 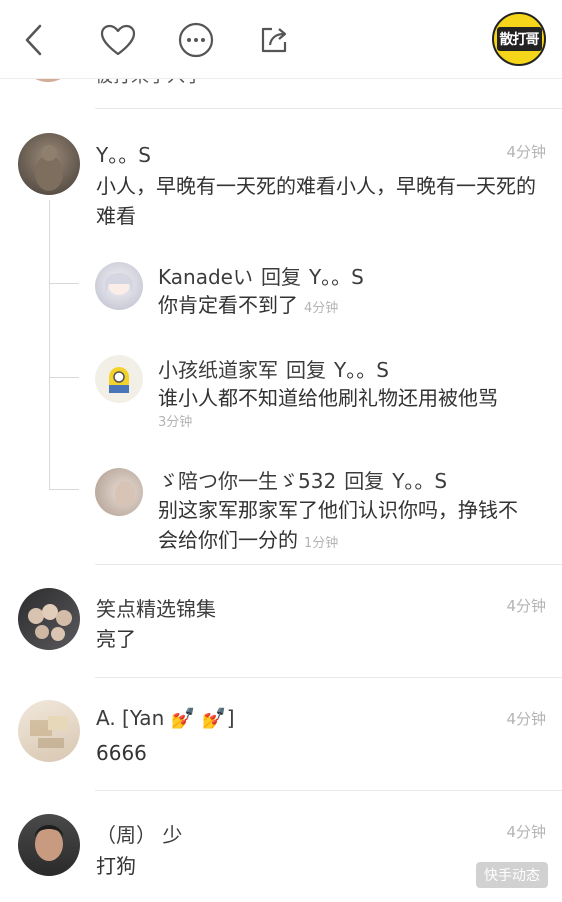 I want to click on comment-text: 亮了, so click(x=116, y=639).